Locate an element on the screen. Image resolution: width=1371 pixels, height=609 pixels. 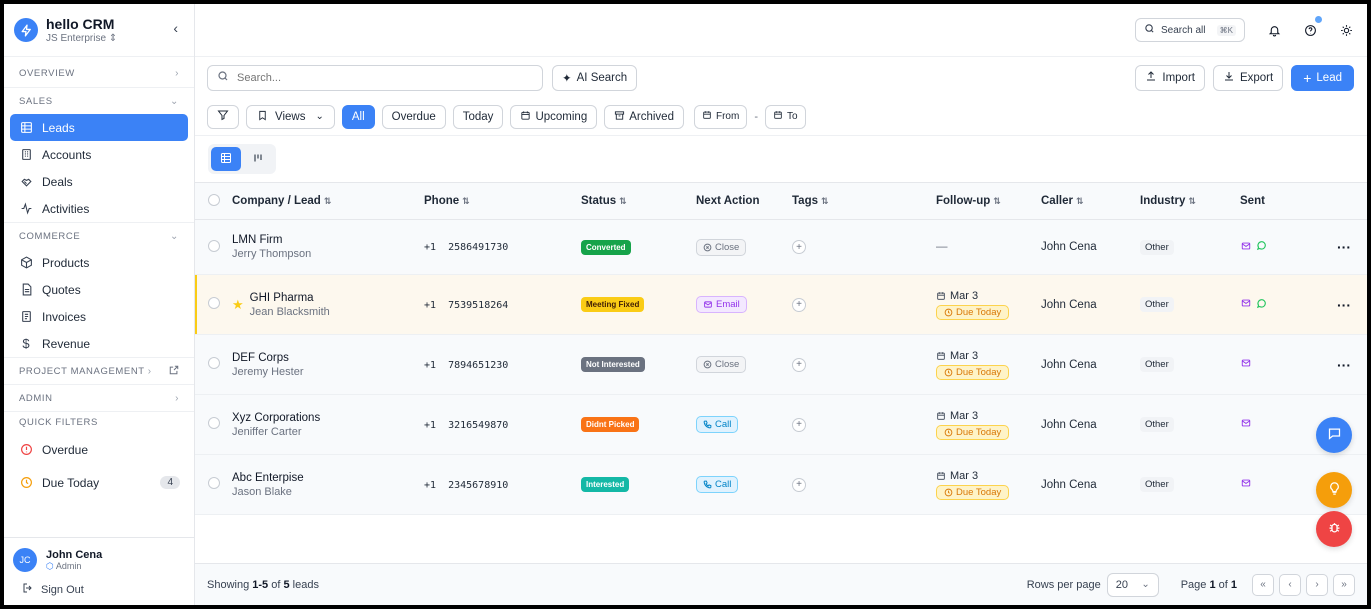
status-badge: Converted is located at coordinates (606, 247).